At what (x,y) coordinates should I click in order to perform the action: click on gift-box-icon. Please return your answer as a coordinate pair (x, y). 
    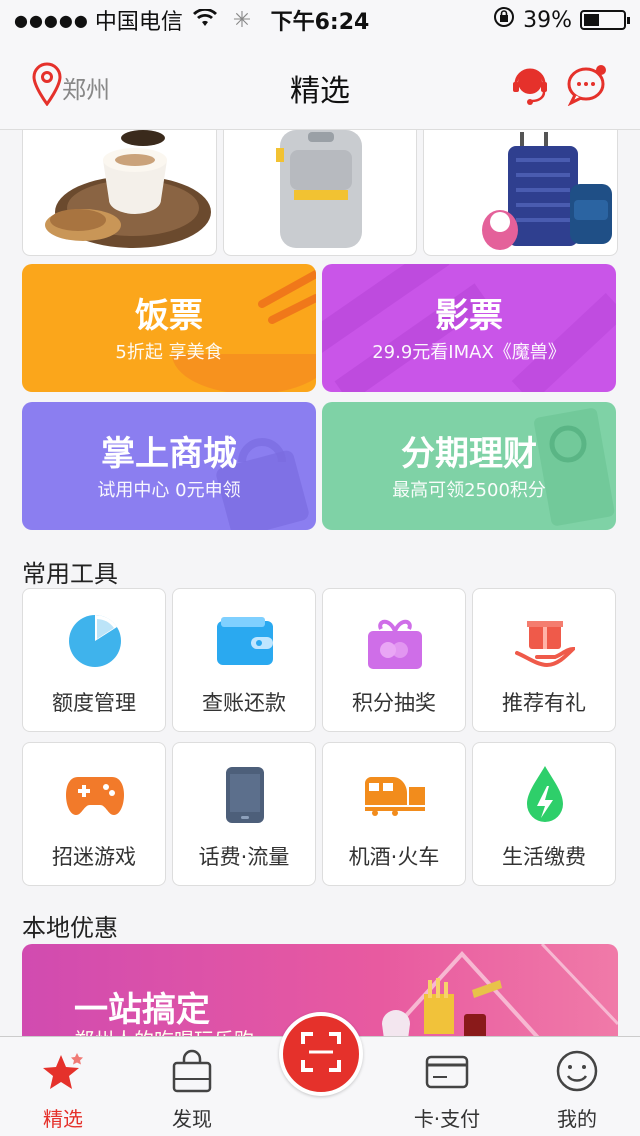
    Looking at the image, I should click on (395, 641).